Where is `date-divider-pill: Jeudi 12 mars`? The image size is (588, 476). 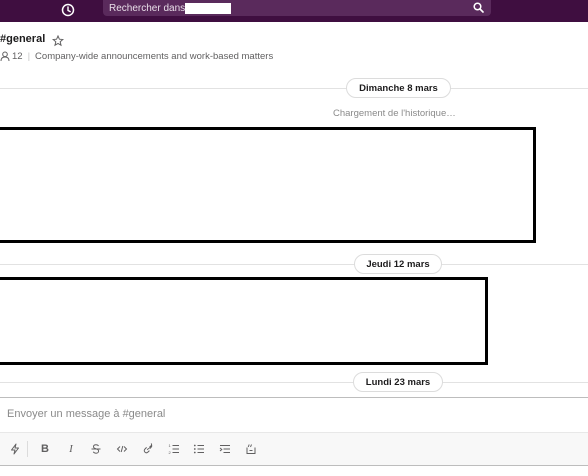
date-divider-pill: Jeudi 12 mars is located at coordinates (398, 264).